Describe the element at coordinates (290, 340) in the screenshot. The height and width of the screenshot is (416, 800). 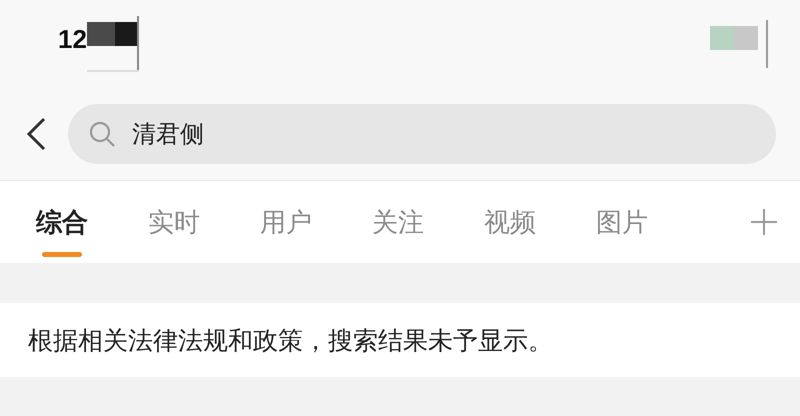
I see `notice-text: 根据相关法律法规和政策，搜索结果未予显示。` at that location.